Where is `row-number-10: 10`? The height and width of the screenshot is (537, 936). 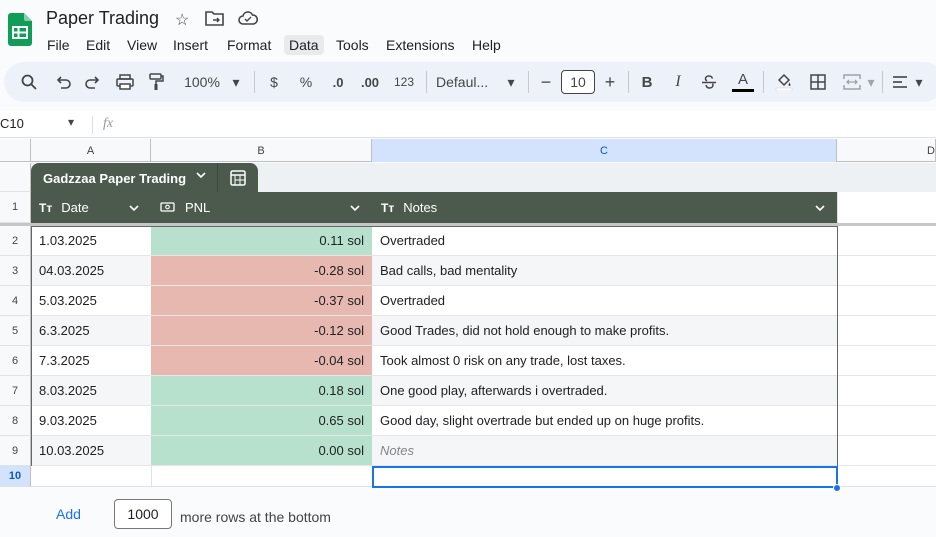 row-number-10: 10 is located at coordinates (15, 476).